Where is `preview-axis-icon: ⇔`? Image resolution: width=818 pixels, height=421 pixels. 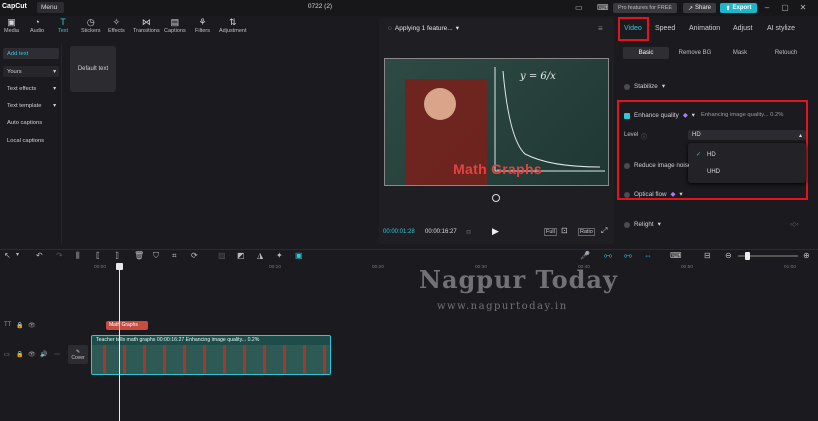
preview-axis-icon: ⇔ is located at coordinates (648, 255).